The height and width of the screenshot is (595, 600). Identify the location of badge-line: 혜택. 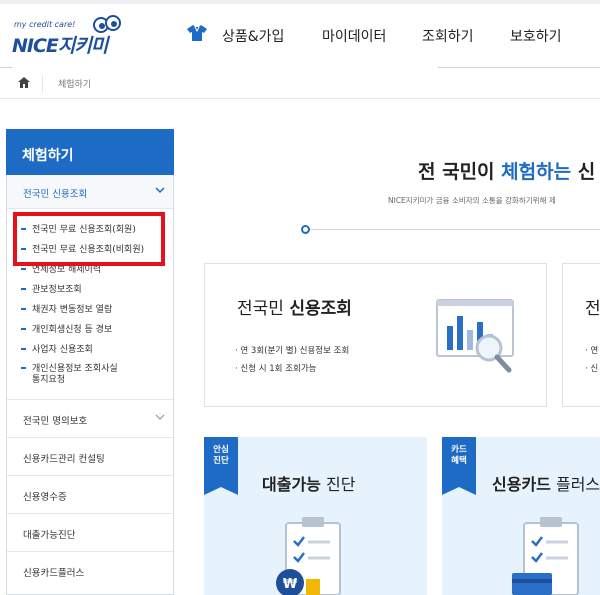
(459, 461).